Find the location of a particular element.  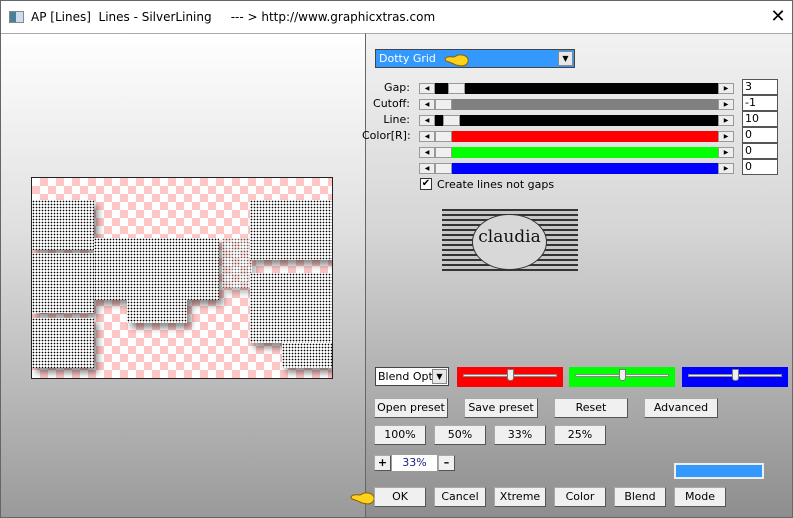

preview-image is located at coordinates (182, 278).